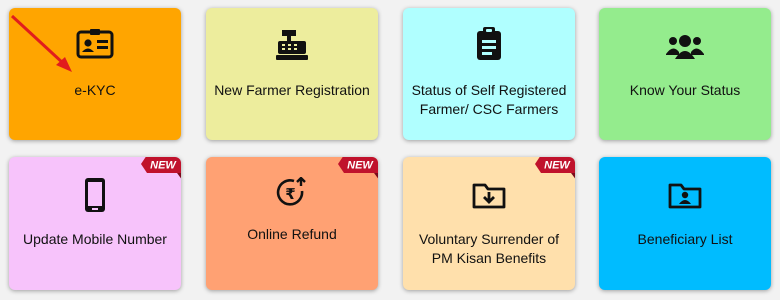  Describe the element at coordinates (95, 90) in the screenshot. I see `tile-label: e-KYC` at that location.